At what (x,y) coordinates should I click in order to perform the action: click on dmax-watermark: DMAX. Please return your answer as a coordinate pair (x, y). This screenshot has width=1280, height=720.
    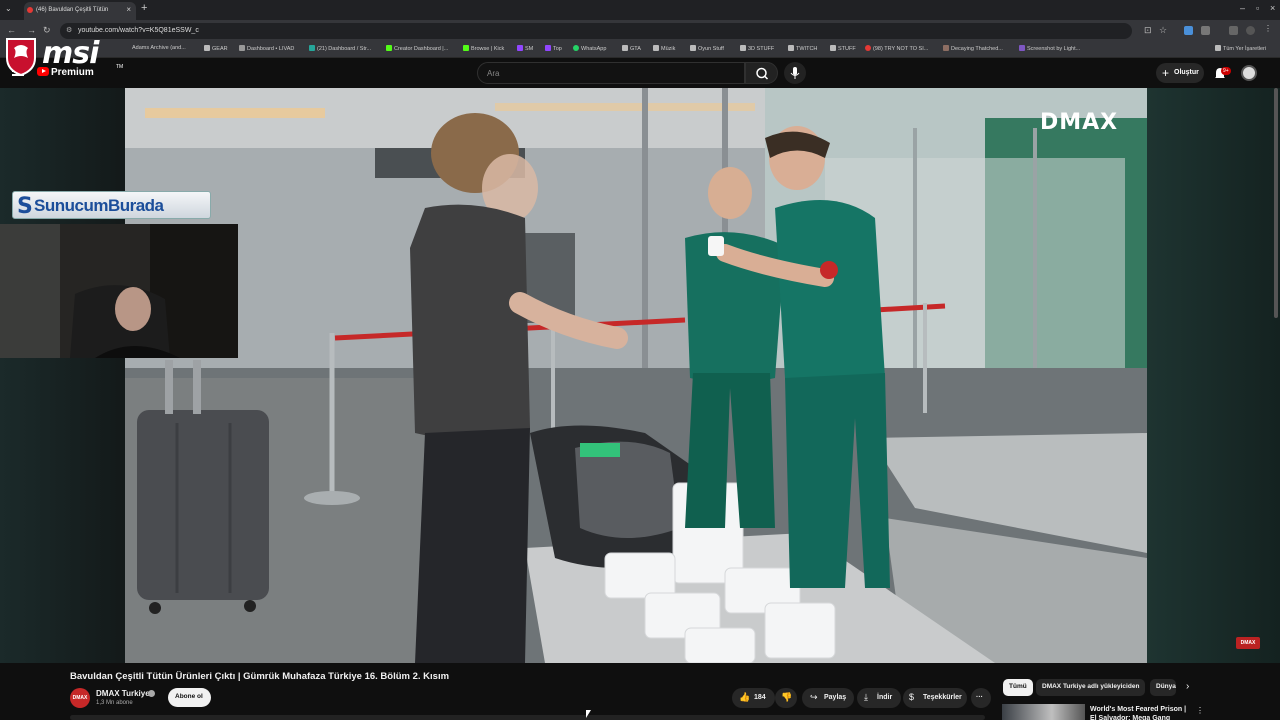
    Looking at the image, I should click on (1079, 122).